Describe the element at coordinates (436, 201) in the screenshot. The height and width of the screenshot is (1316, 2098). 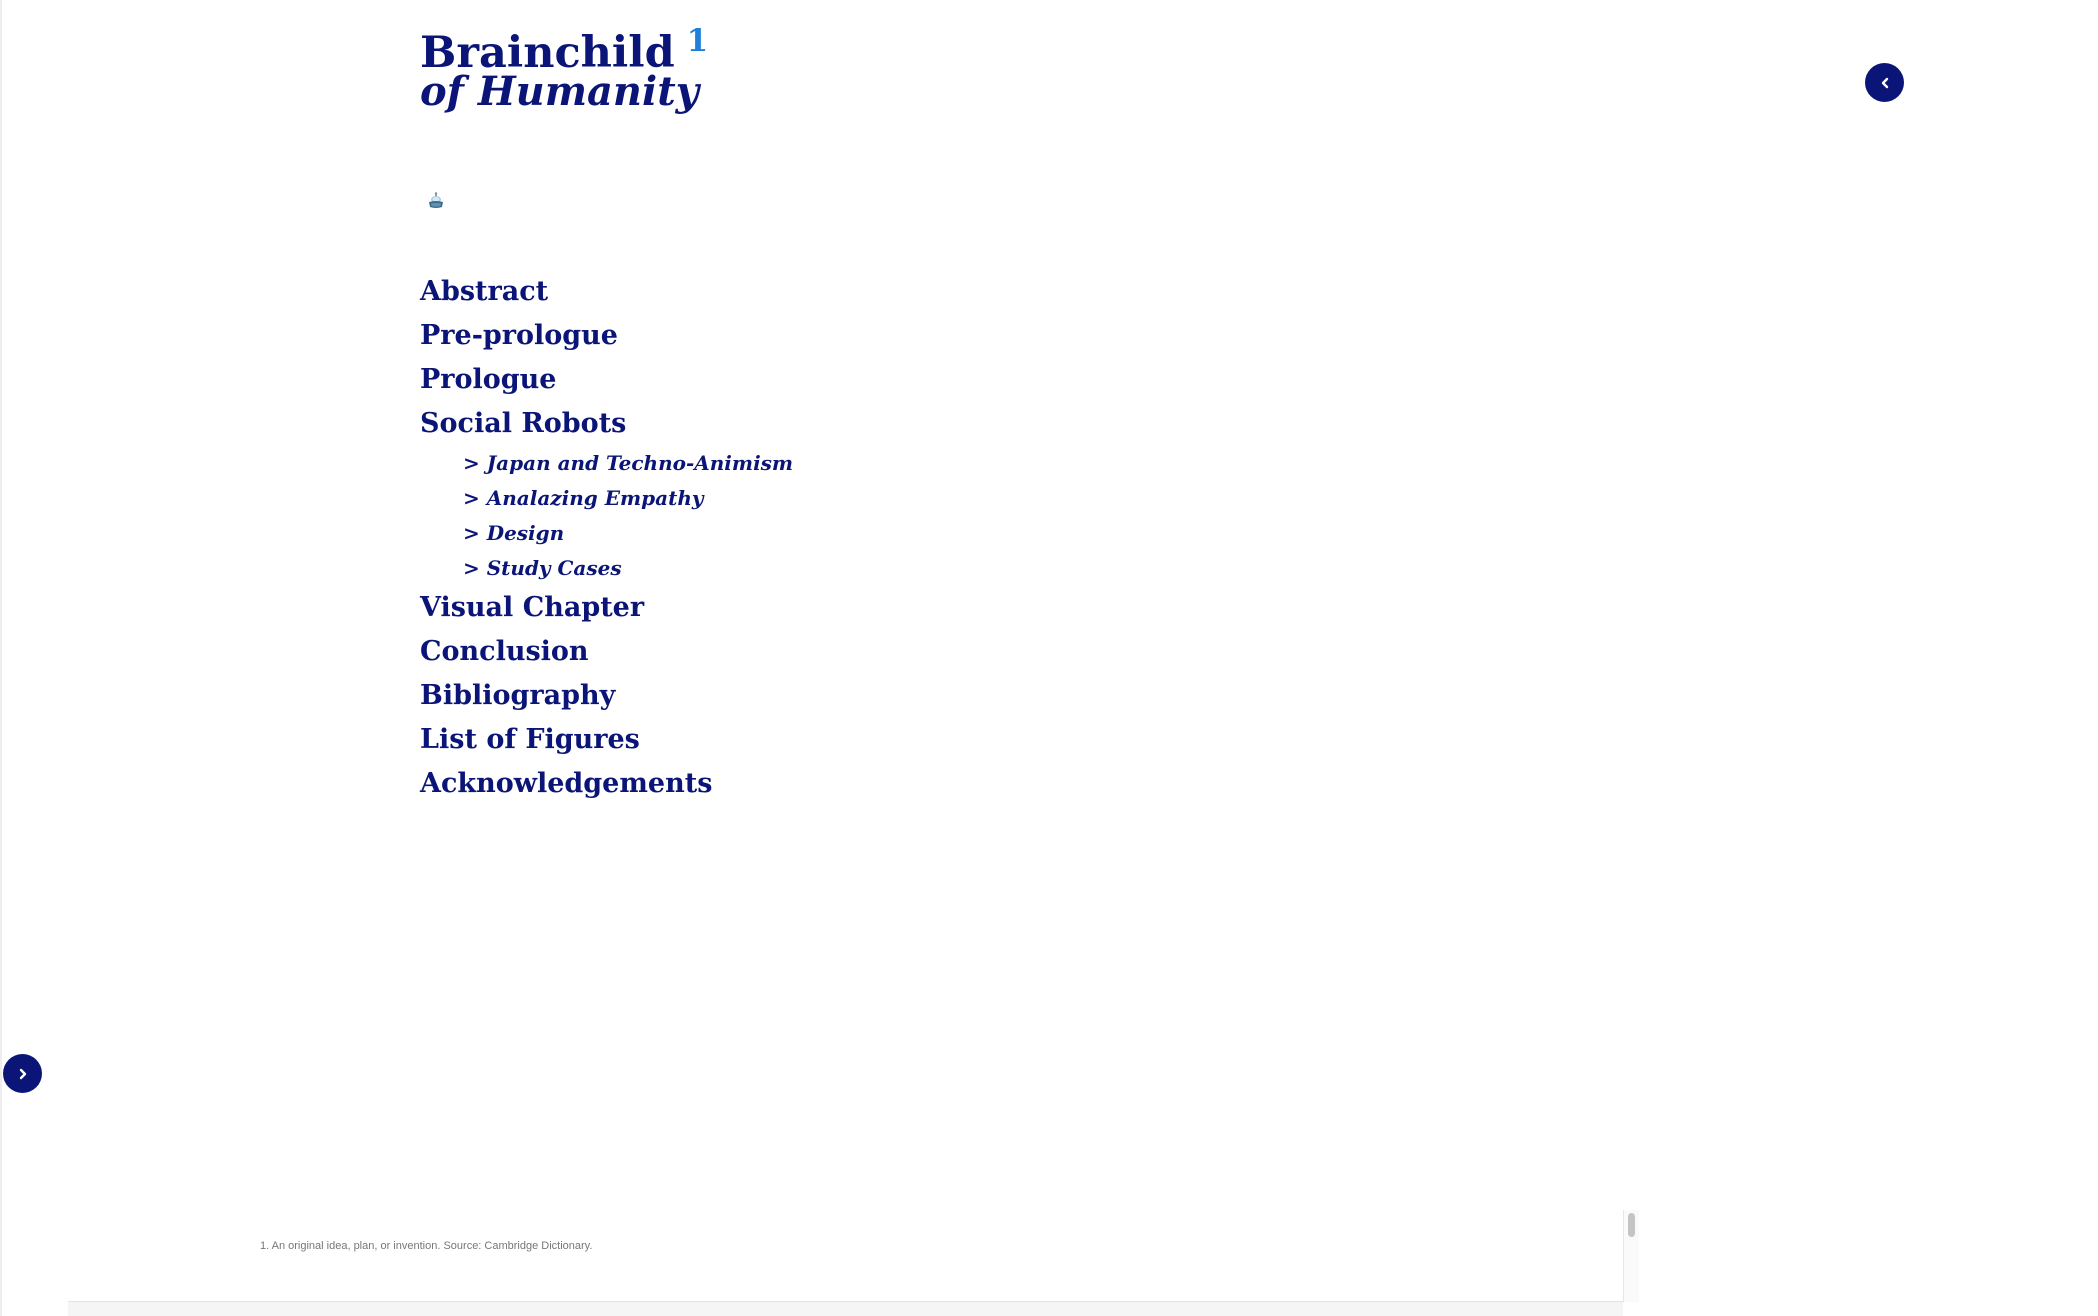
I see `robot-mascot-icon` at that location.